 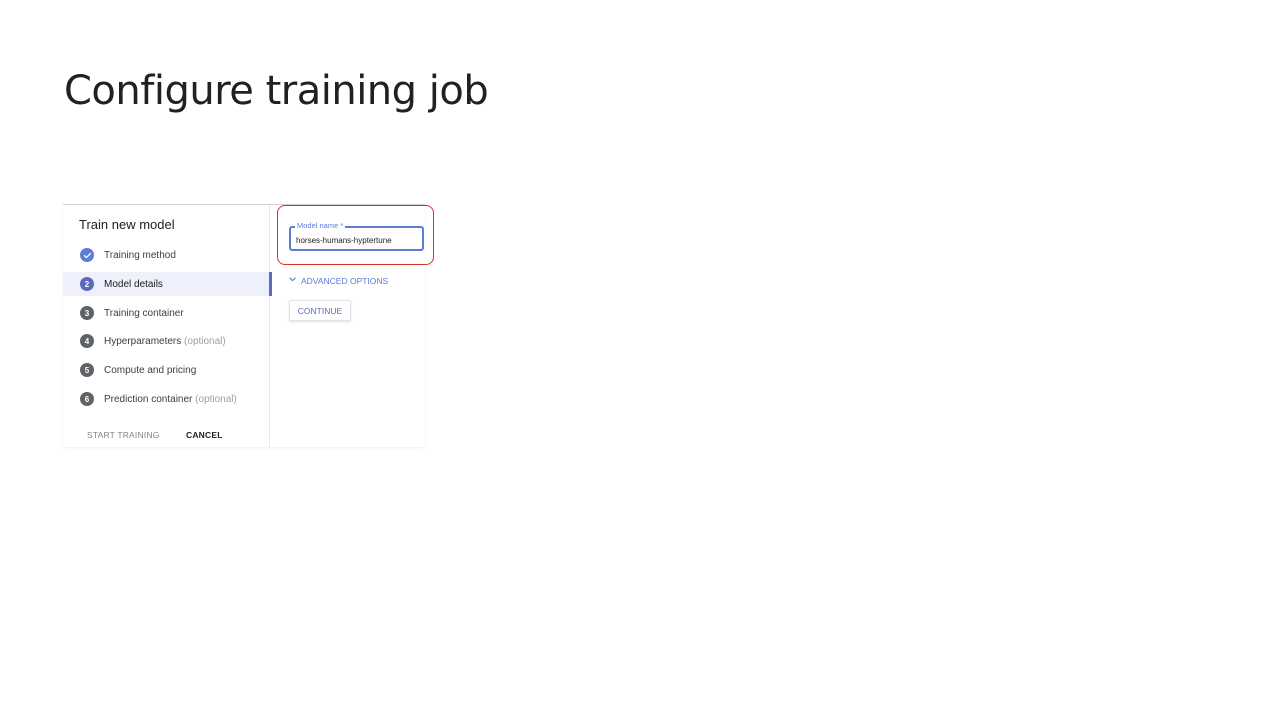 I want to click on step-compute-and-pricing: 5 Compute and pricing, so click(x=167, y=370).